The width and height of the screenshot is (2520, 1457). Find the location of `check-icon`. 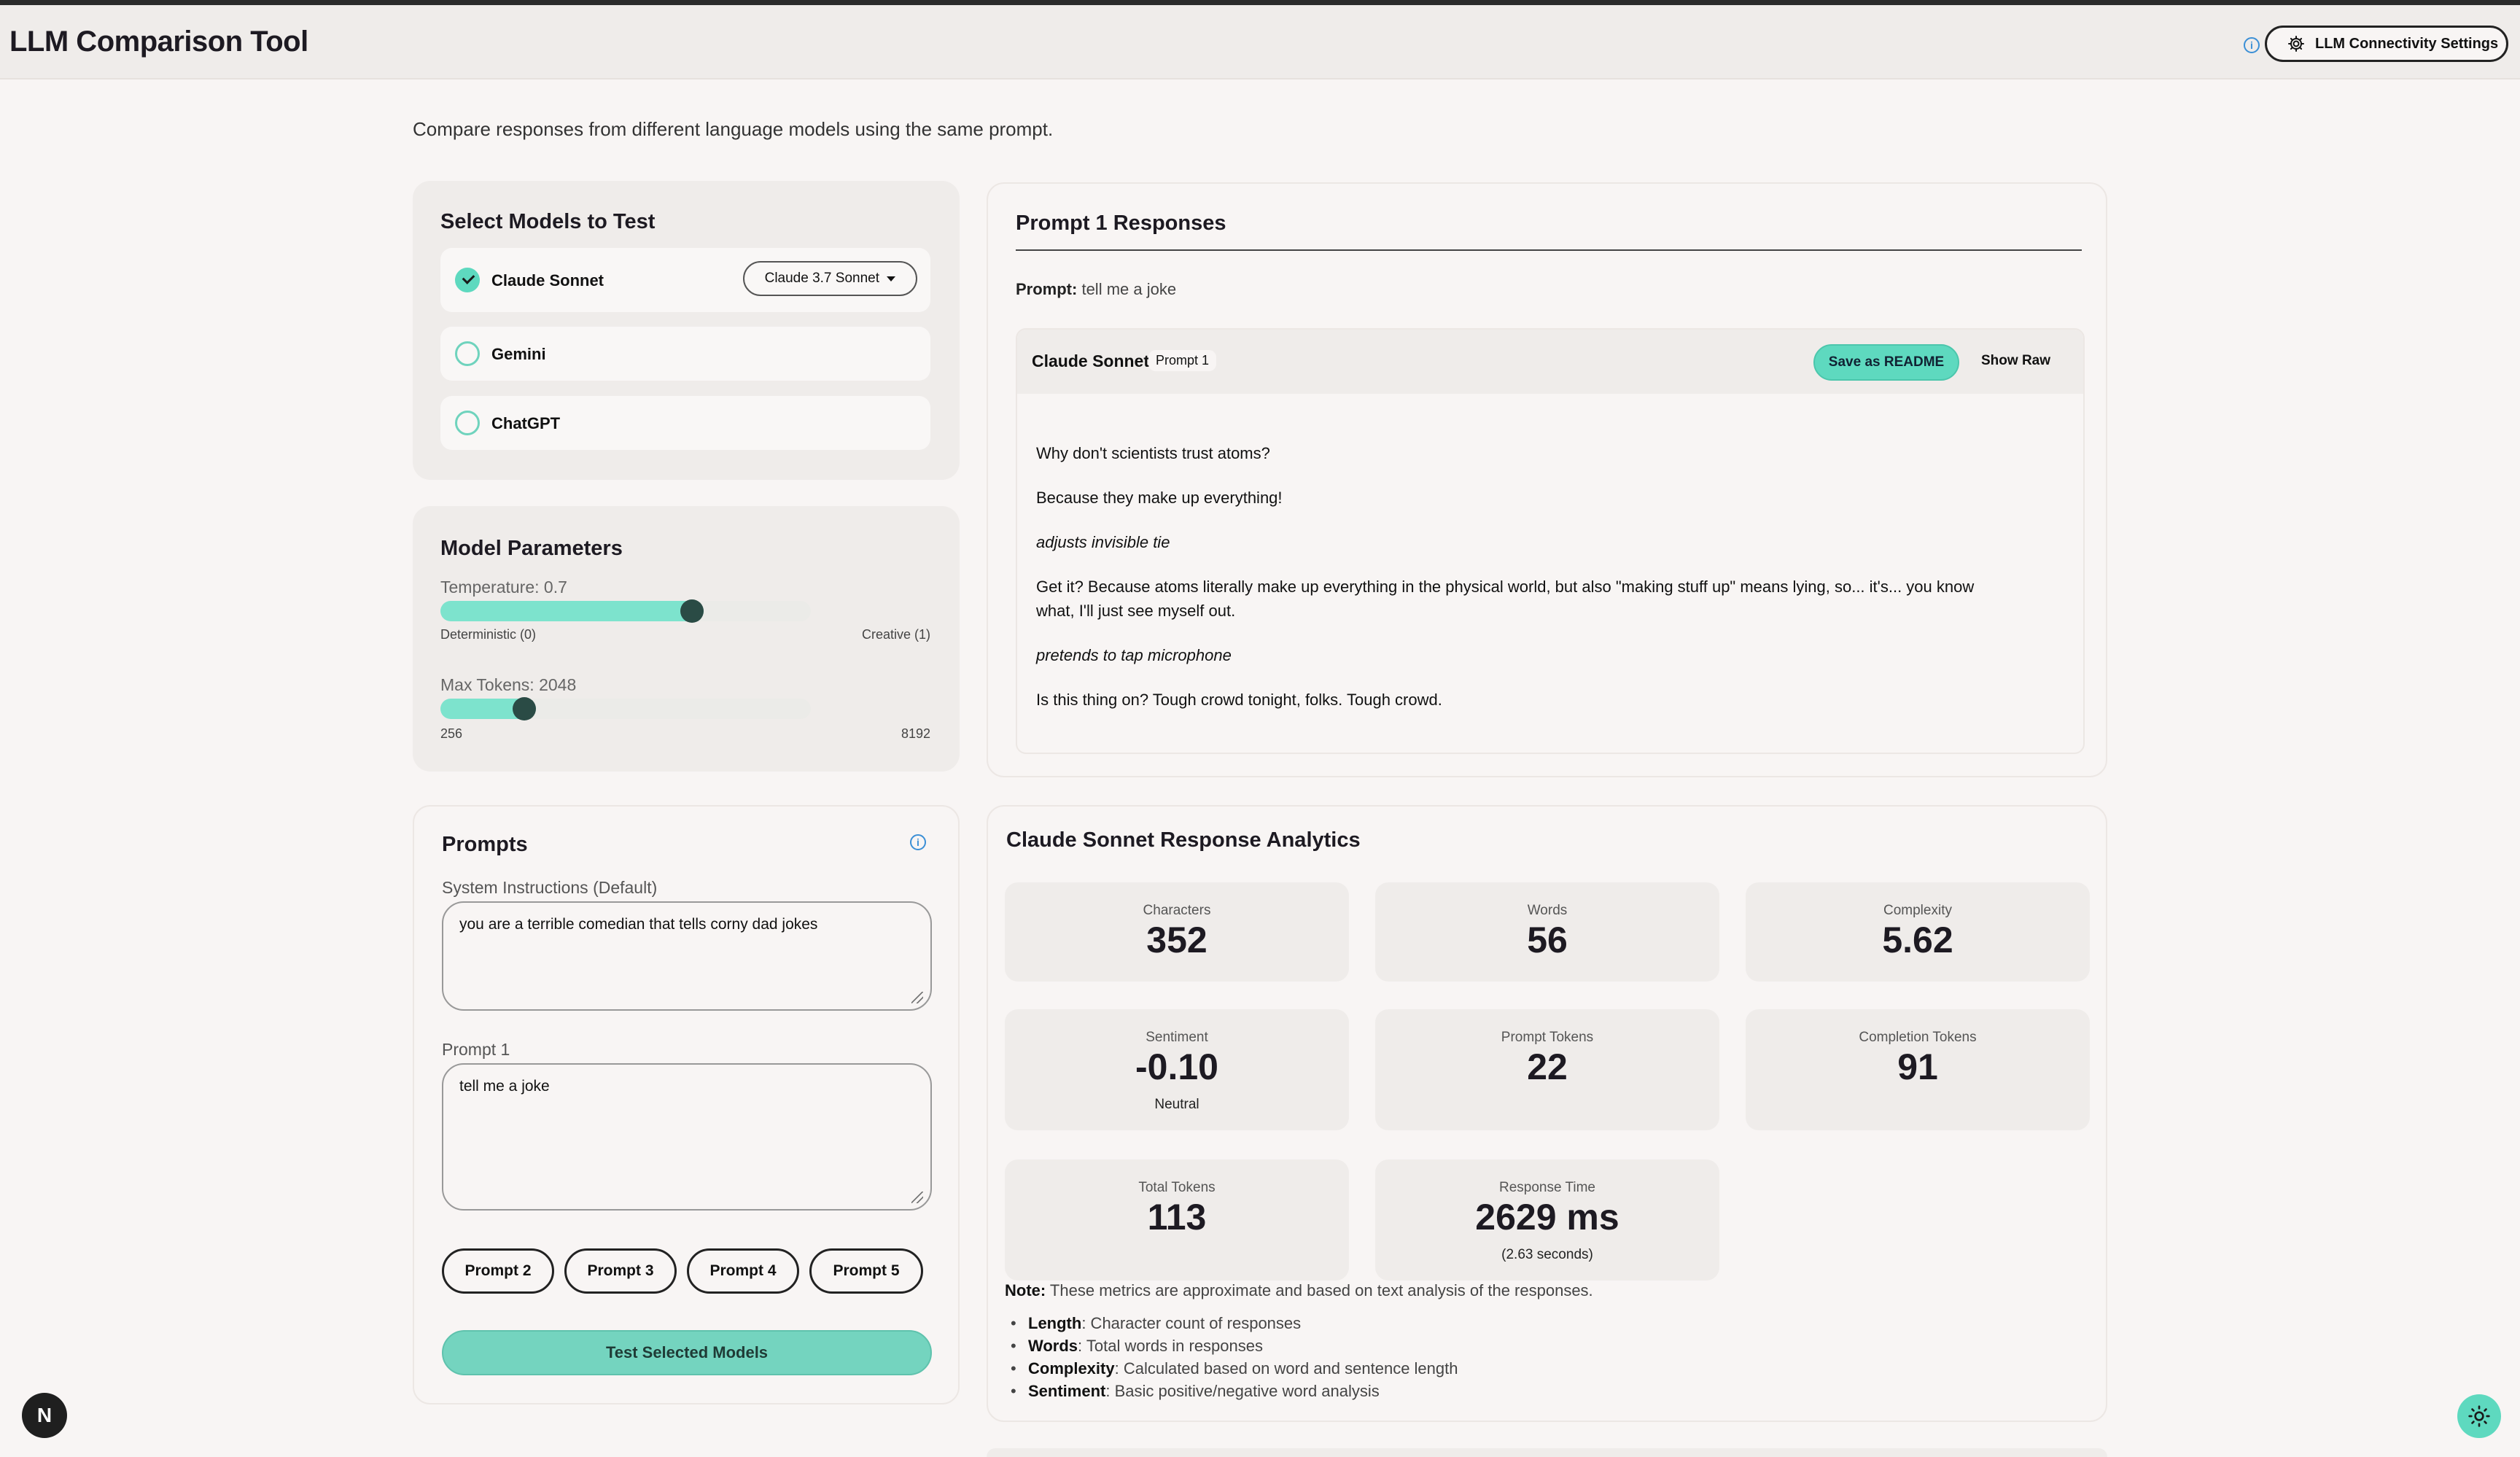

check-icon is located at coordinates (468, 278).